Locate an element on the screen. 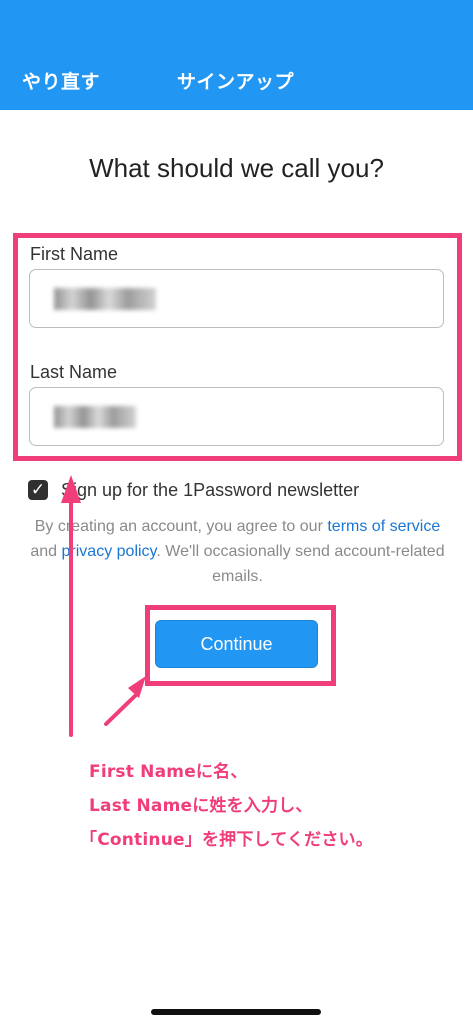  signup-title: サインアップ is located at coordinates (236, 82).